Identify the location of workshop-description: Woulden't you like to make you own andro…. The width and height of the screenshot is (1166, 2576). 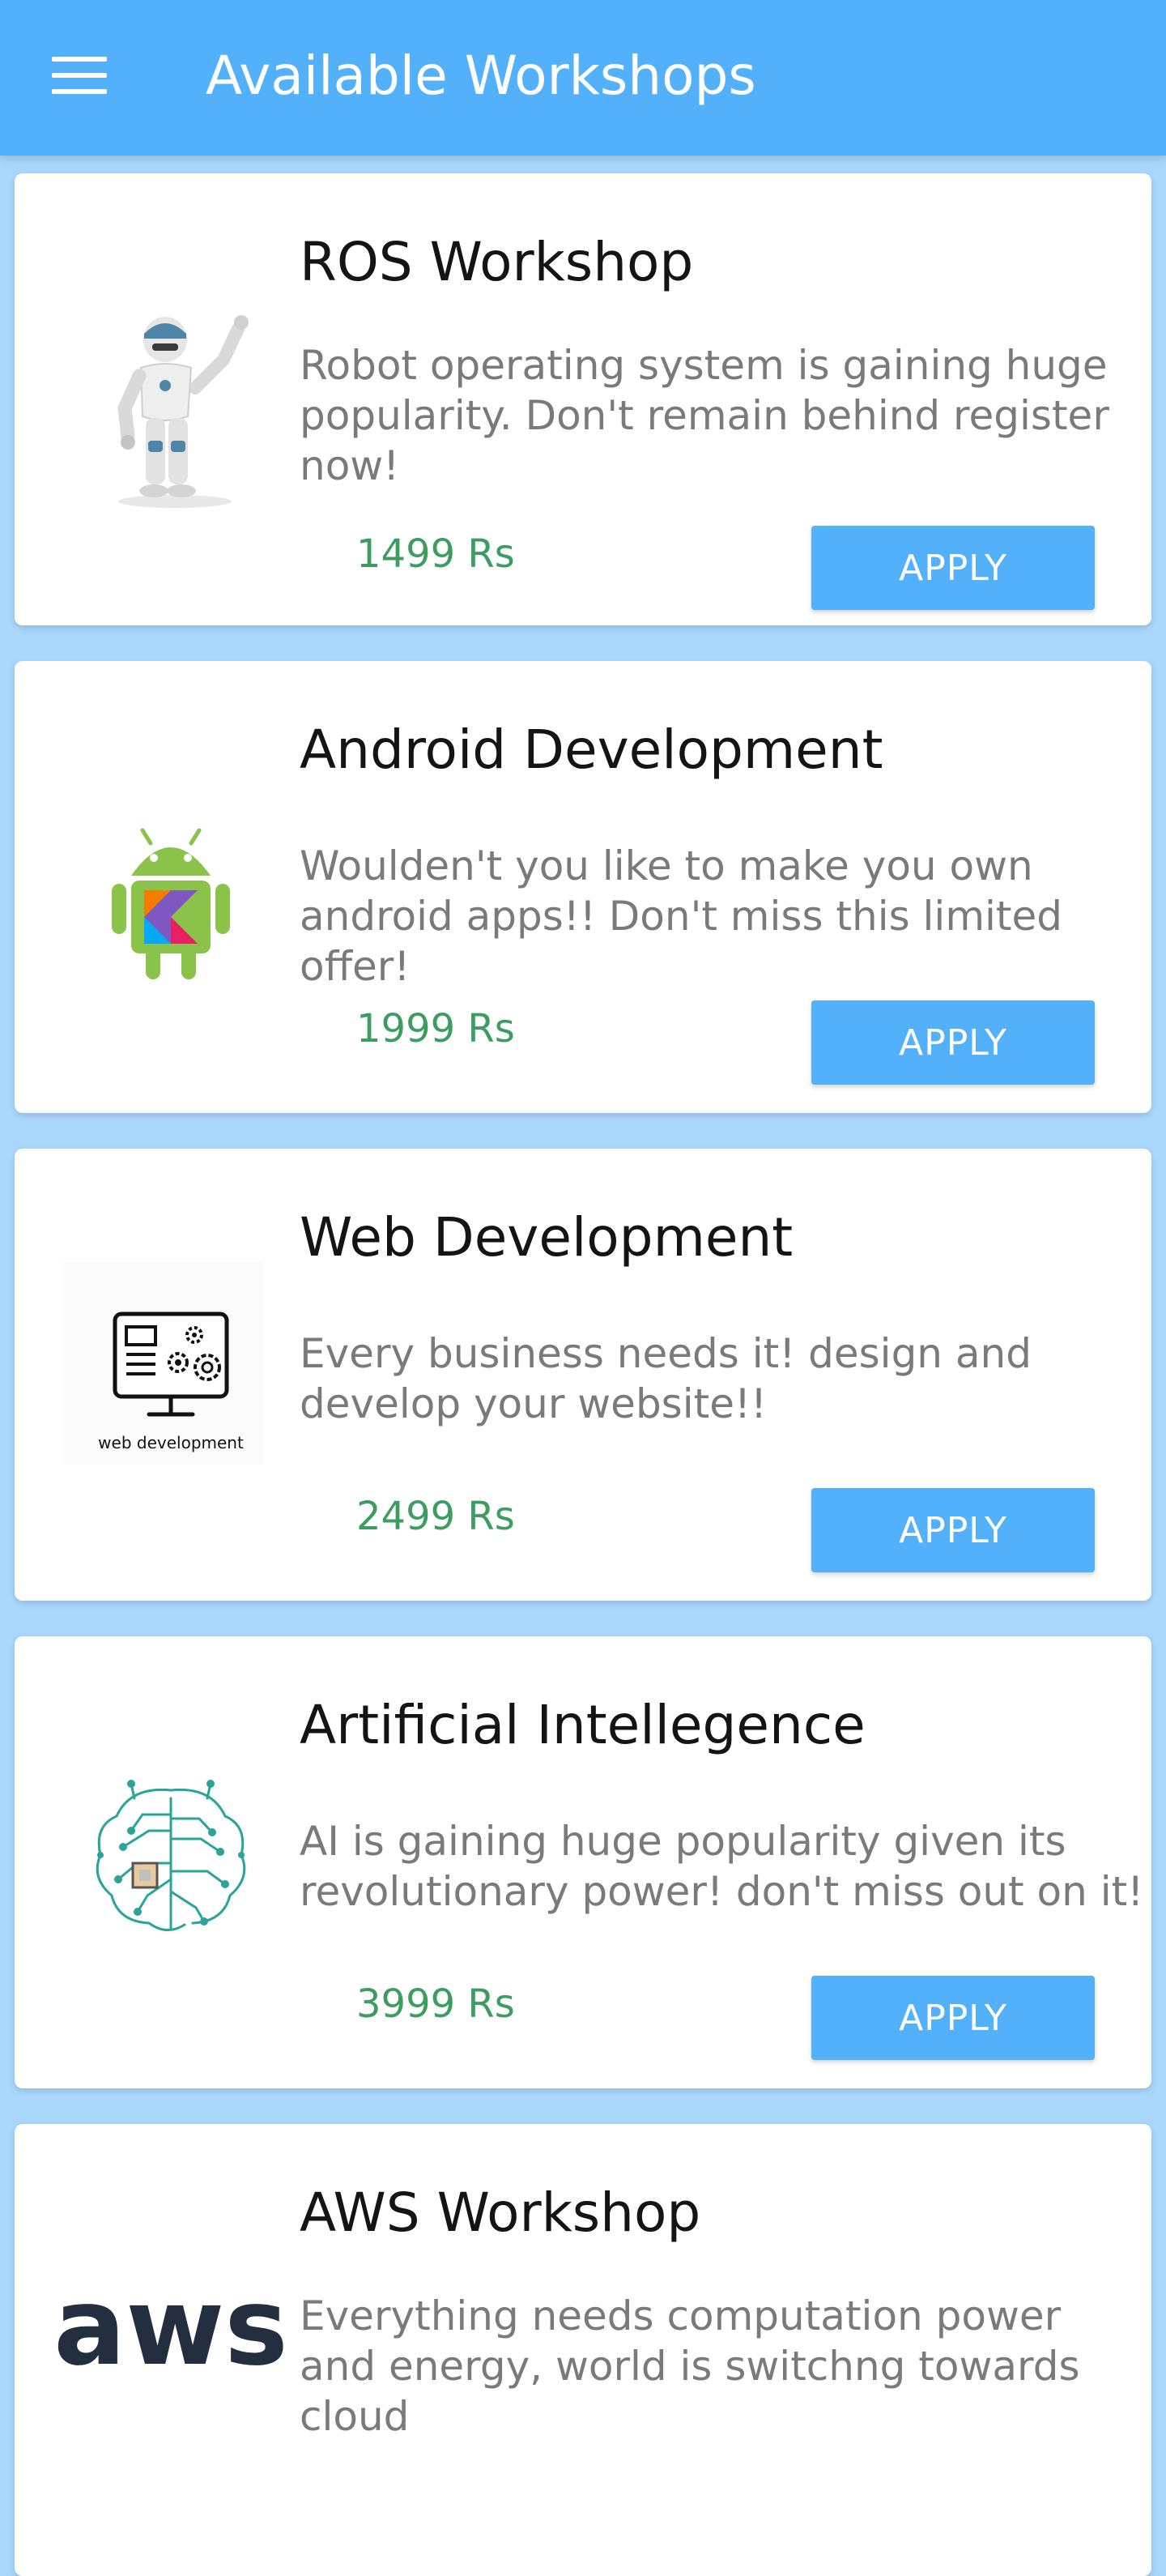
(681, 916).